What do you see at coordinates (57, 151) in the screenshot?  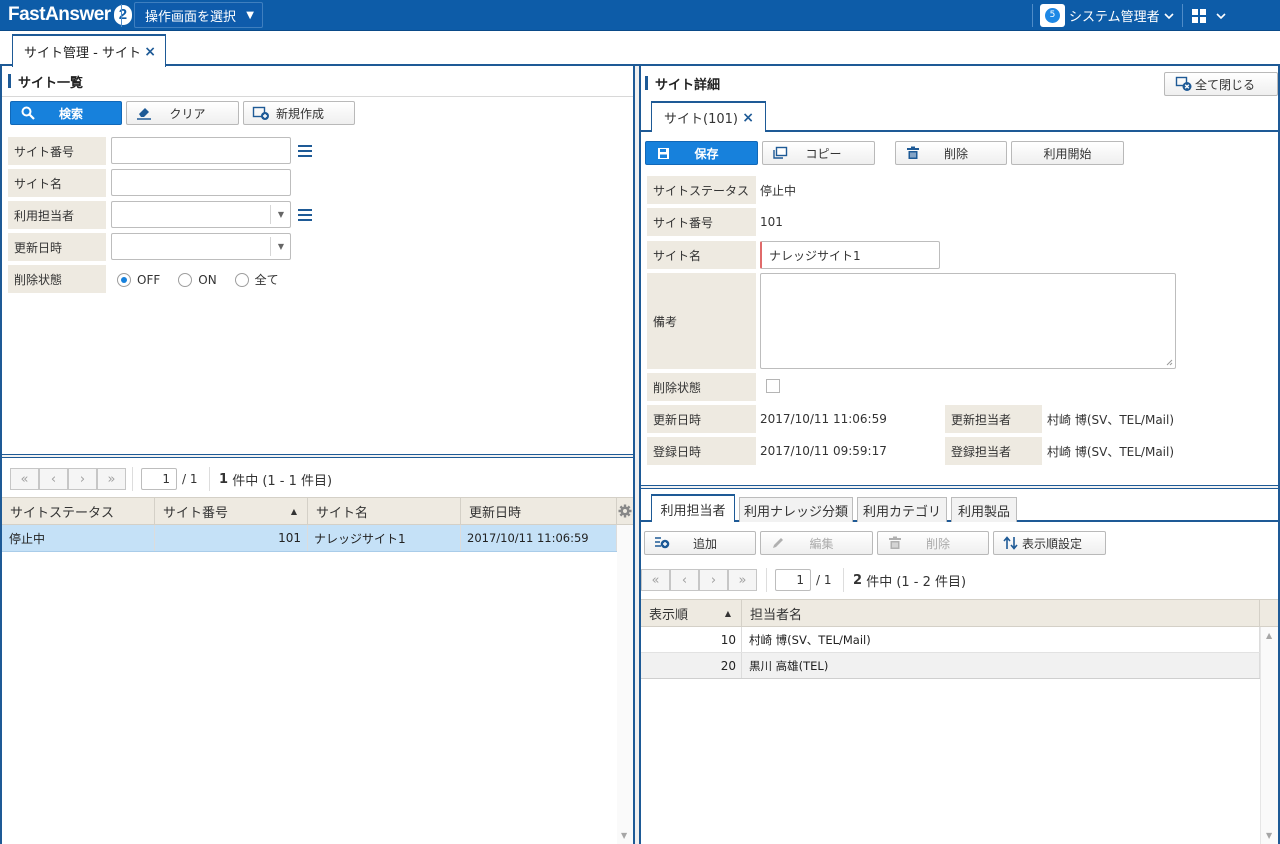 I see `site-number-label: サイト番号` at bounding box center [57, 151].